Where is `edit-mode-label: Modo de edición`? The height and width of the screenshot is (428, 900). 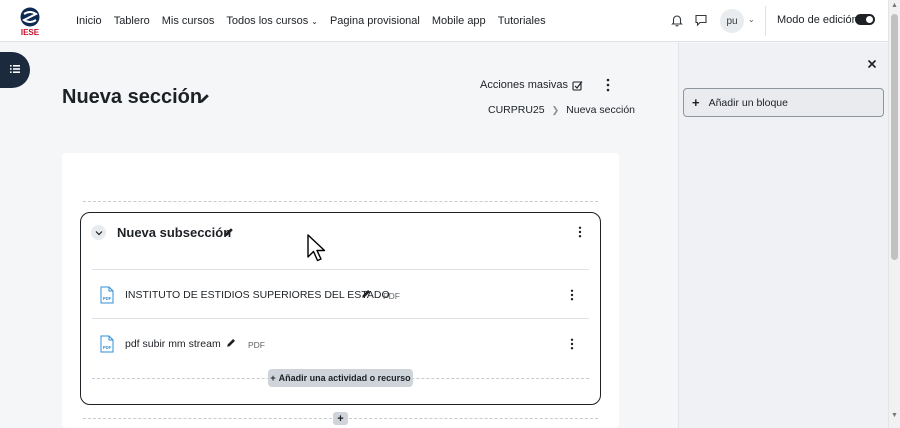 edit-mode-label: Modo de edición is located at coordinates (817, 20).